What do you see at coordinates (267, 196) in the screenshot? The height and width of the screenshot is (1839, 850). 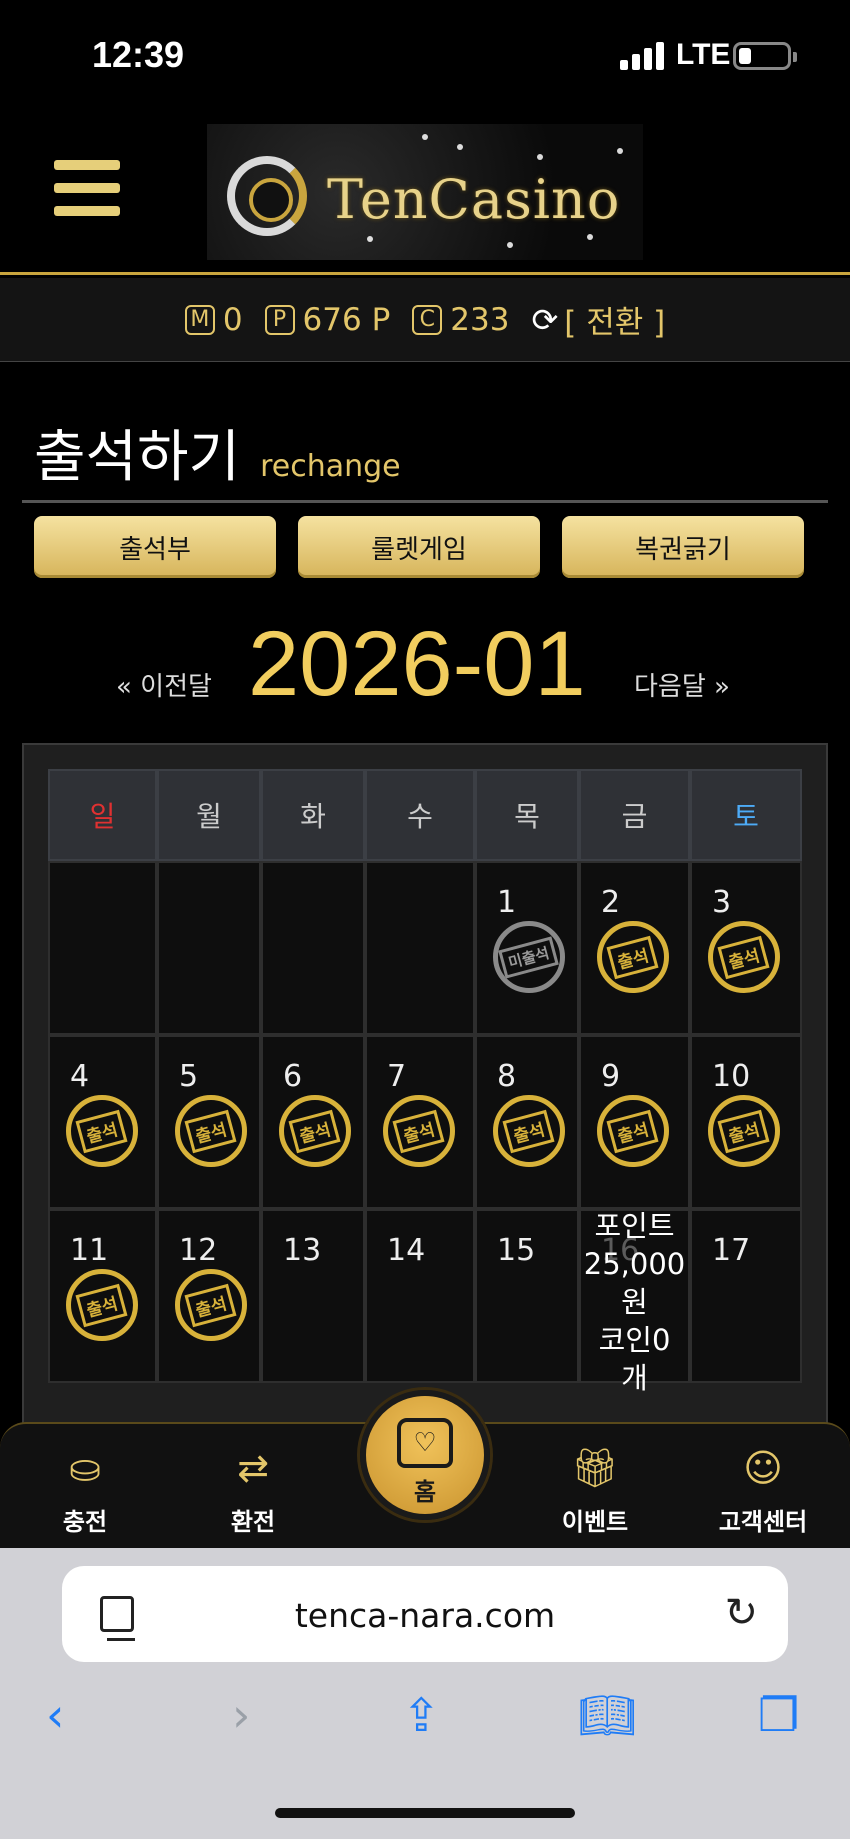 I see `logo-emblem-icon` at bounding box center [267, 196].